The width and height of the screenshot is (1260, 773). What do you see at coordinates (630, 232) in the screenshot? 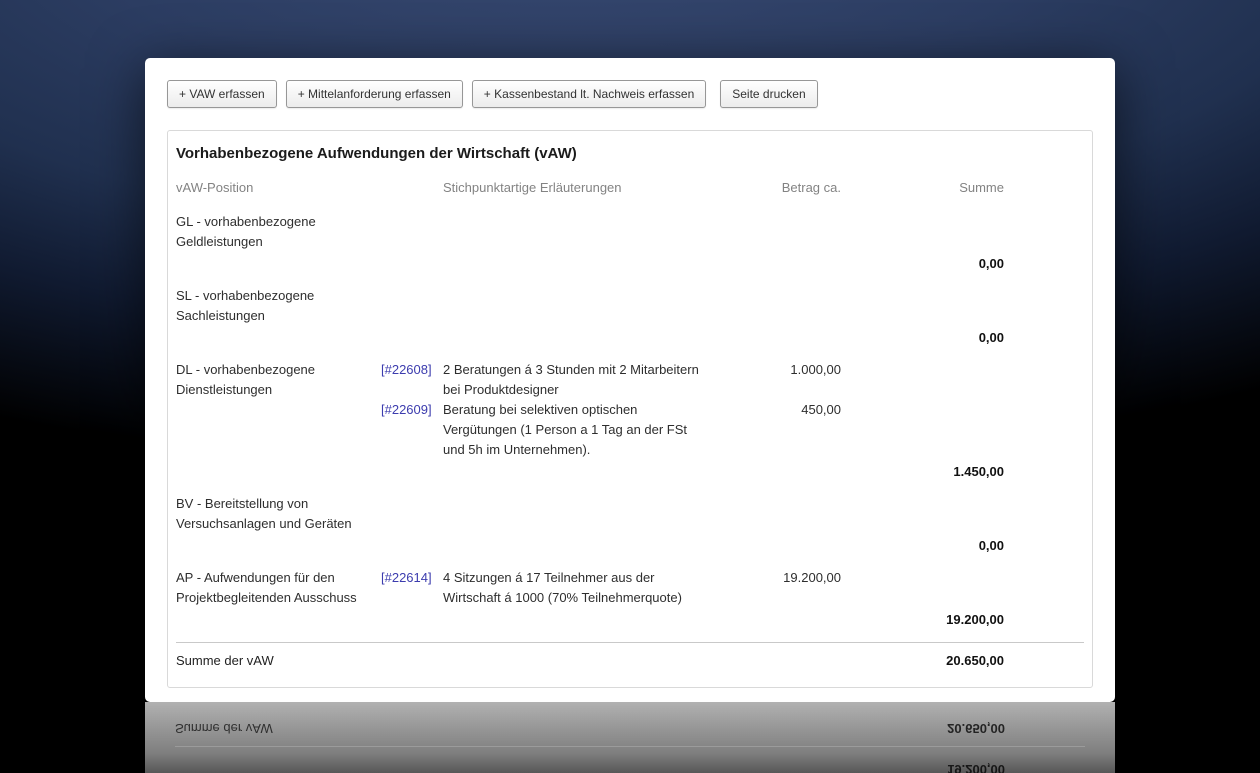
I see `table-row: GL - vorhabenbezogene Geldleistungen` at bounding box center [630, 232].